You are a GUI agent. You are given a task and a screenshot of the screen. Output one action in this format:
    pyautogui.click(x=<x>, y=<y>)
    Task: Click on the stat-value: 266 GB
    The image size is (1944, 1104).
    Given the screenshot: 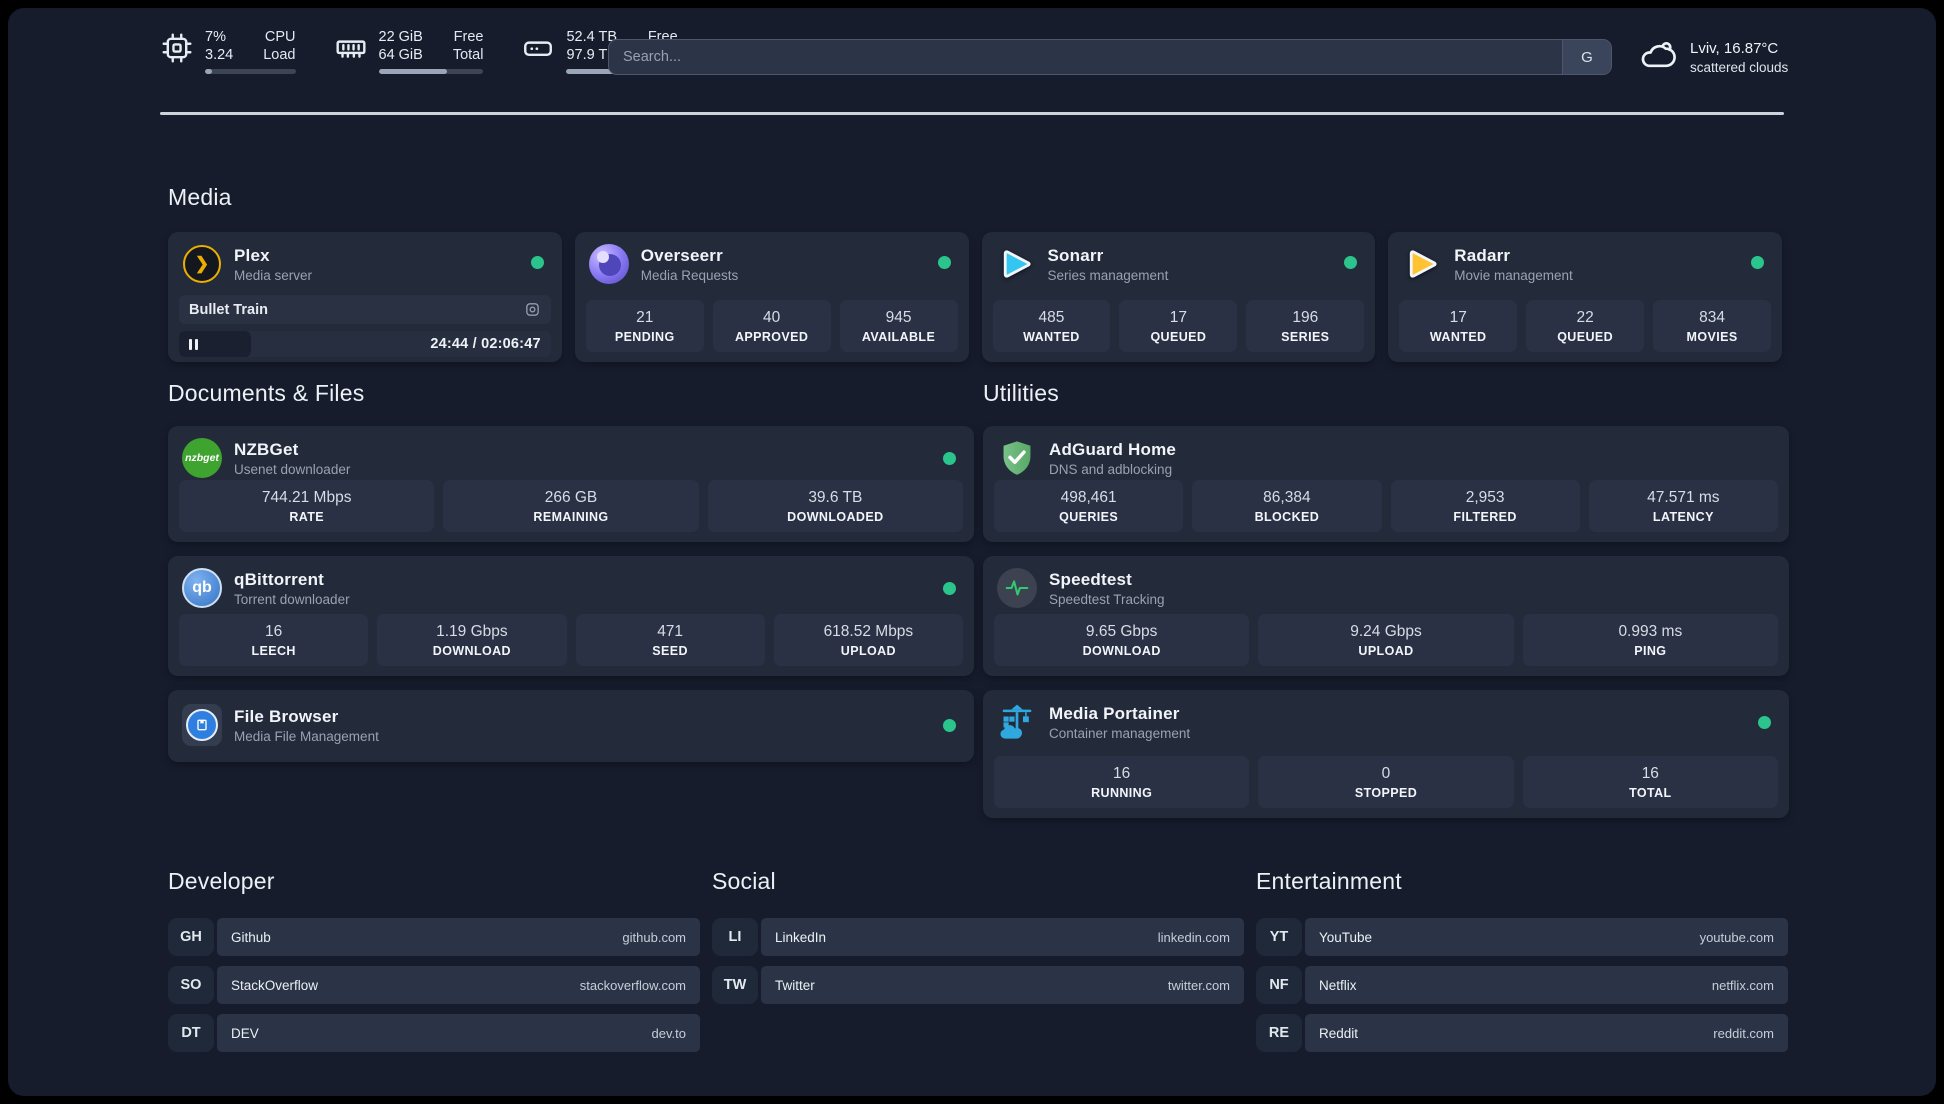 What is the action you would take?
    pyautogui.click(x=571, y=497)
    